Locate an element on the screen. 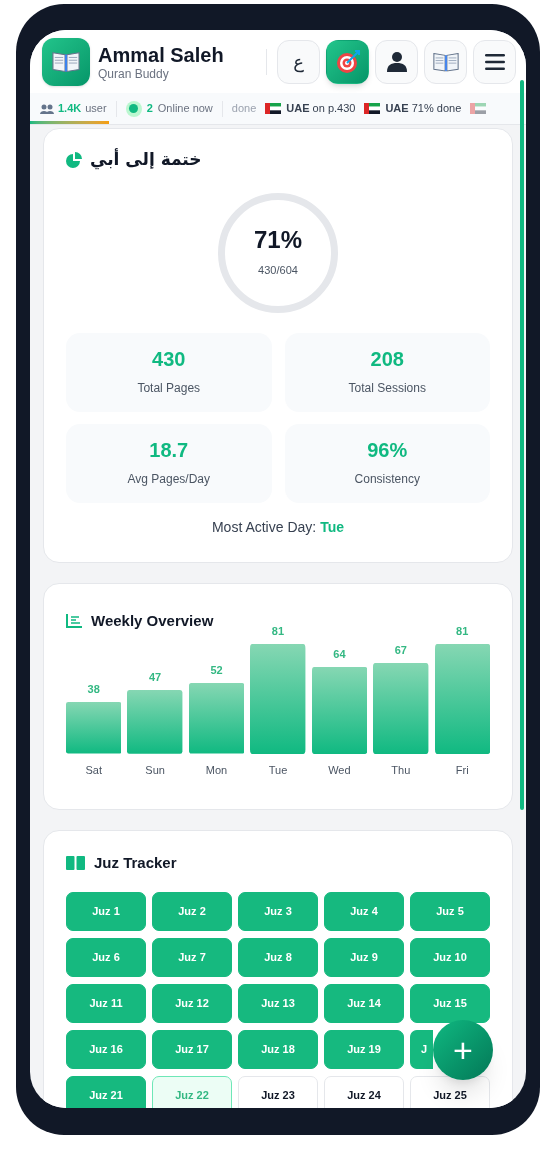 Image resolution: width=556 pixels, height=1150 pixels. bar-label: Mon is located at coordinates (216, 770).